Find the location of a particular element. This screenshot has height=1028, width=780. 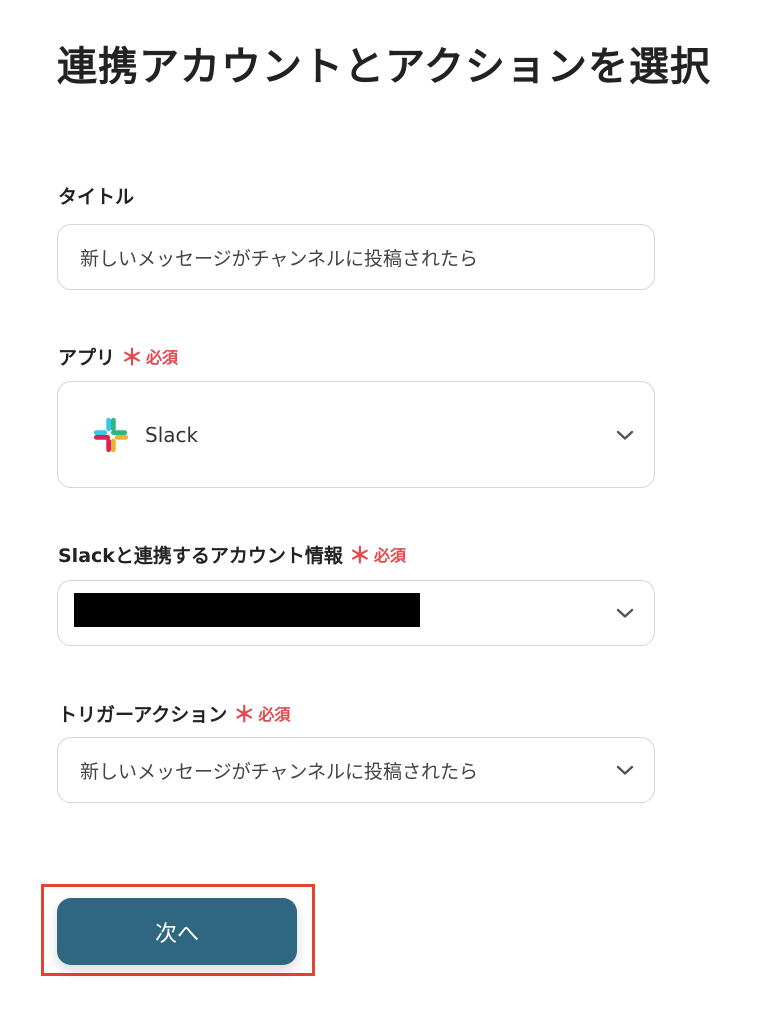

app-label-text: アプリ is located at coordinates (87, 357).